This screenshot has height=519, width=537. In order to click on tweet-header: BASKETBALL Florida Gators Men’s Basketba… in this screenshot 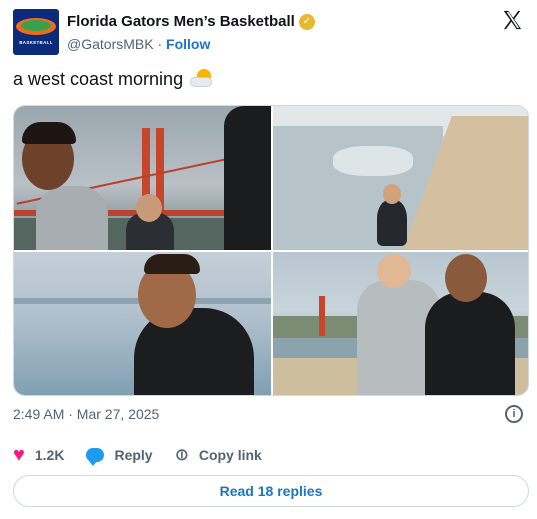, I will do `click(270, 32)`.